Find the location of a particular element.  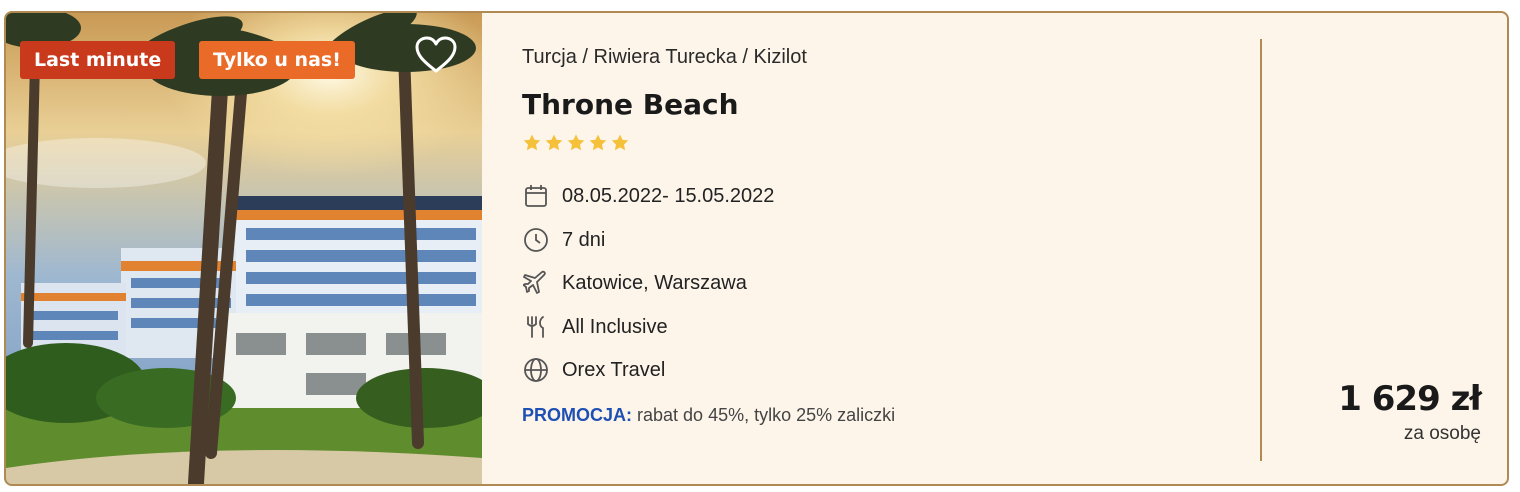

duration-row: 7 dni is located at coordinates (563, 240).